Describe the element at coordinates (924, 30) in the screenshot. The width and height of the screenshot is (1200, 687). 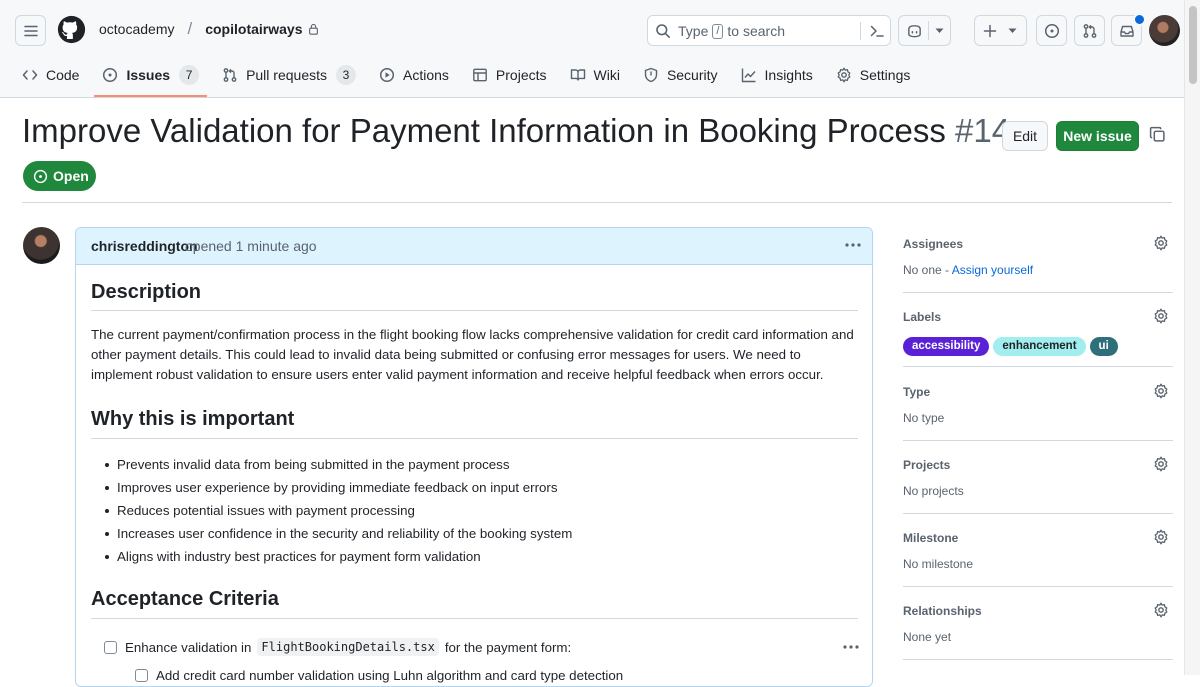
I see `copilot-button` at that location.